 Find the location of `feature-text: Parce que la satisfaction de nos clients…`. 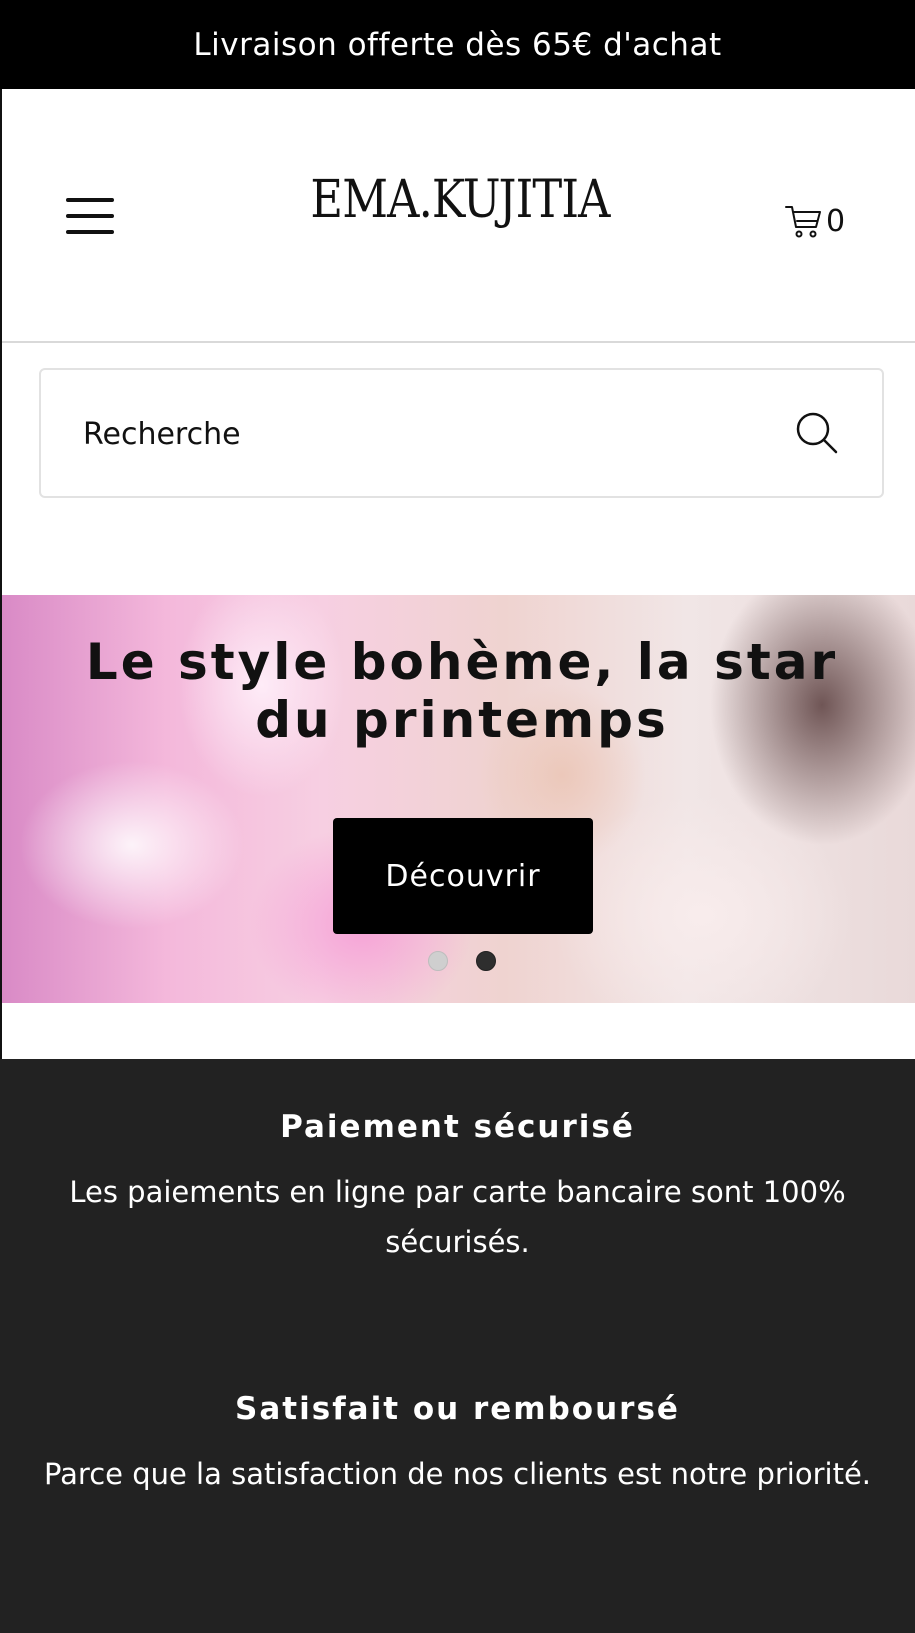

feature-text: Parce que la satisfaction de nos clients… is located at coordinates (457, 1474).